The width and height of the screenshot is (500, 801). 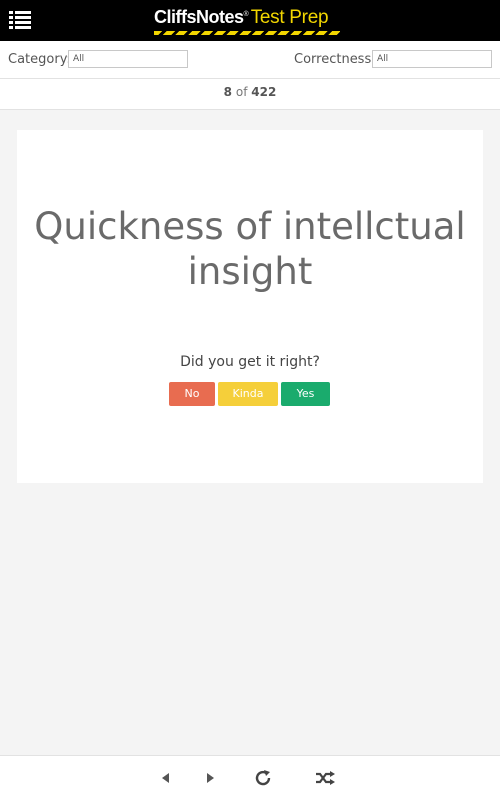 What do you see at coordinates (210, 778) in the screenshot?
I see `triangle-right-icon` at bounding box center [210, 778].